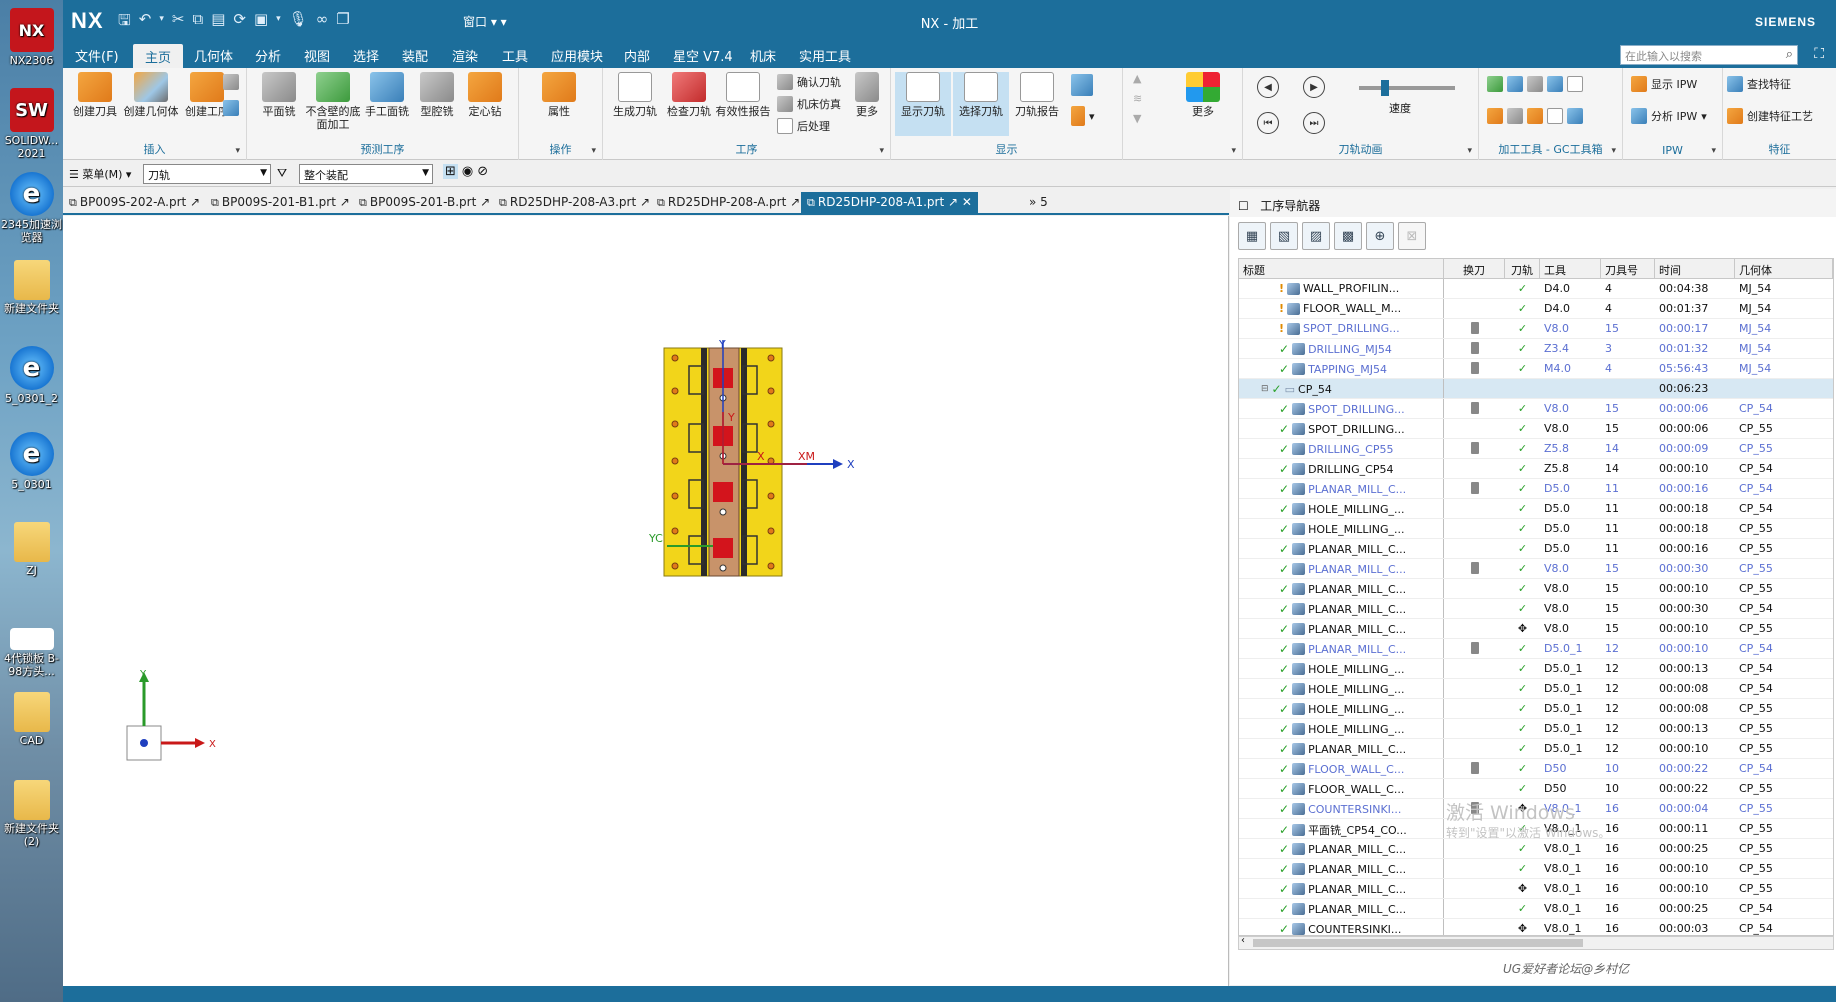  I want to click on step-back-icon: ⏮, so click(1268, 123).